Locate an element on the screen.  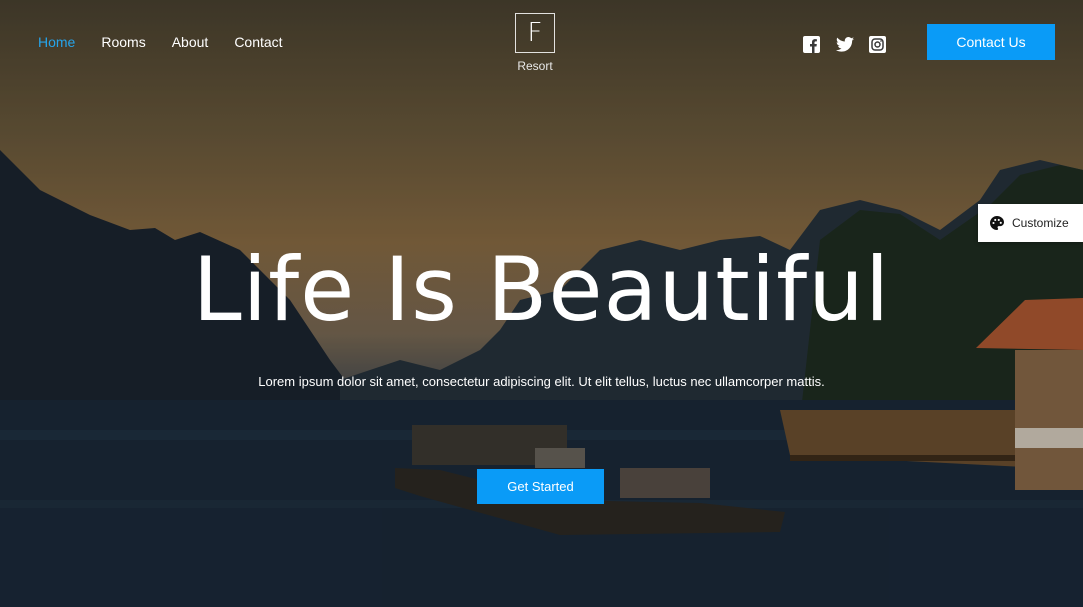
nav-rooms: Rooms is located at coordinates (123, 42).